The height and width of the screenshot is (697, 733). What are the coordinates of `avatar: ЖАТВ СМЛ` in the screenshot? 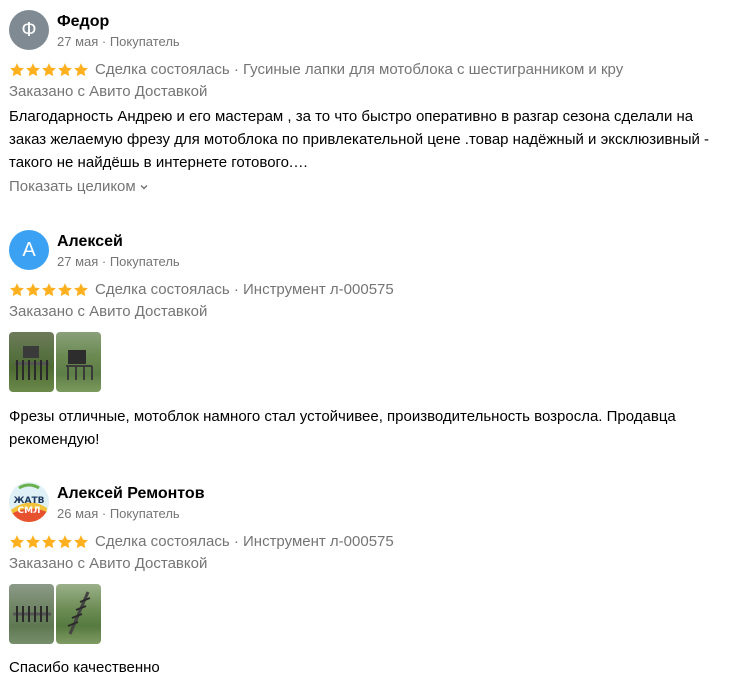 It's located at (29, 502).